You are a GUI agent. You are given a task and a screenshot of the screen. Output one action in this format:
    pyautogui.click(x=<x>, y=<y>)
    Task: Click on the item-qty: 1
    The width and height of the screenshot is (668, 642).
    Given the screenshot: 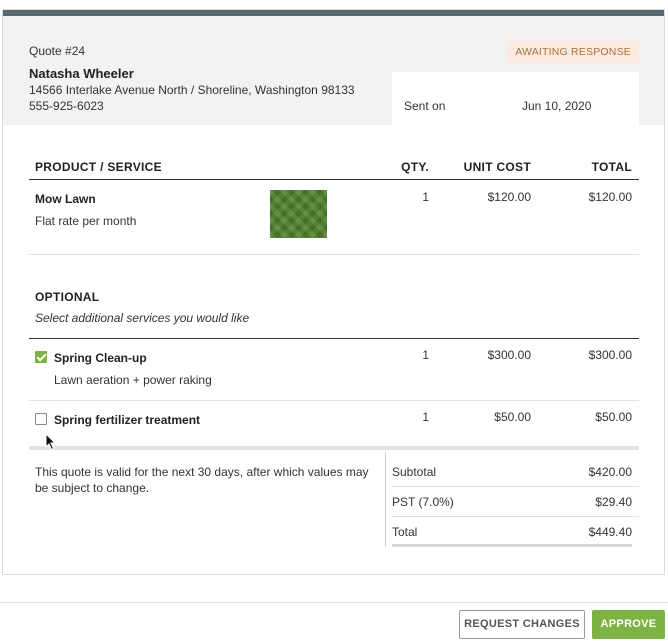 What is the action you would take?
    pyautogui.click(x=425, y=197)
    